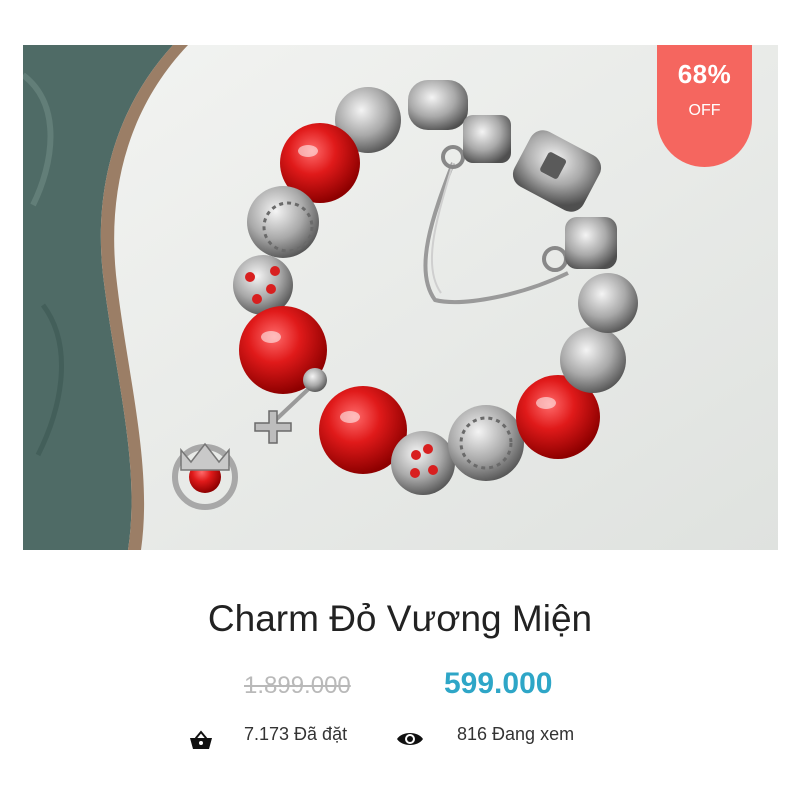  Describe the element at coordinates (201, 742) in the screenshot. I see `basket-icon` at that location.